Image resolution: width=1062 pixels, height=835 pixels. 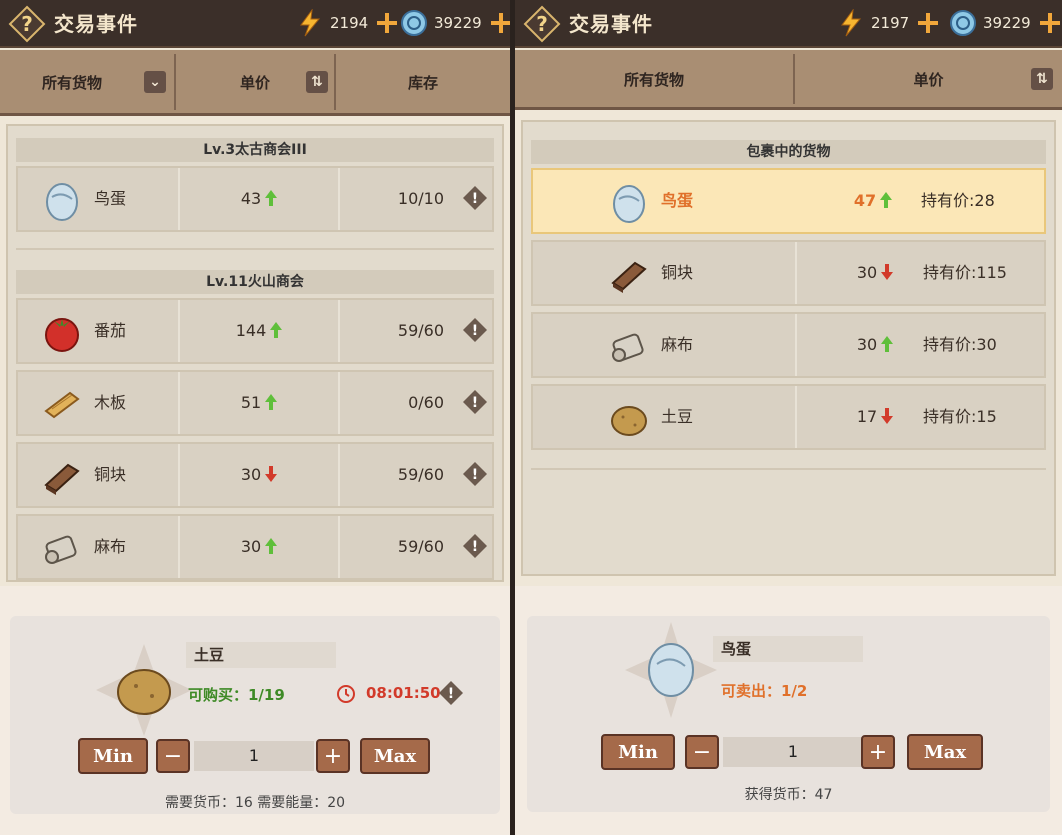 What do you see at coordinates (347, 23) in the screenshot?
I see `energy-counter: 2194` at bounding box center [347, 23].